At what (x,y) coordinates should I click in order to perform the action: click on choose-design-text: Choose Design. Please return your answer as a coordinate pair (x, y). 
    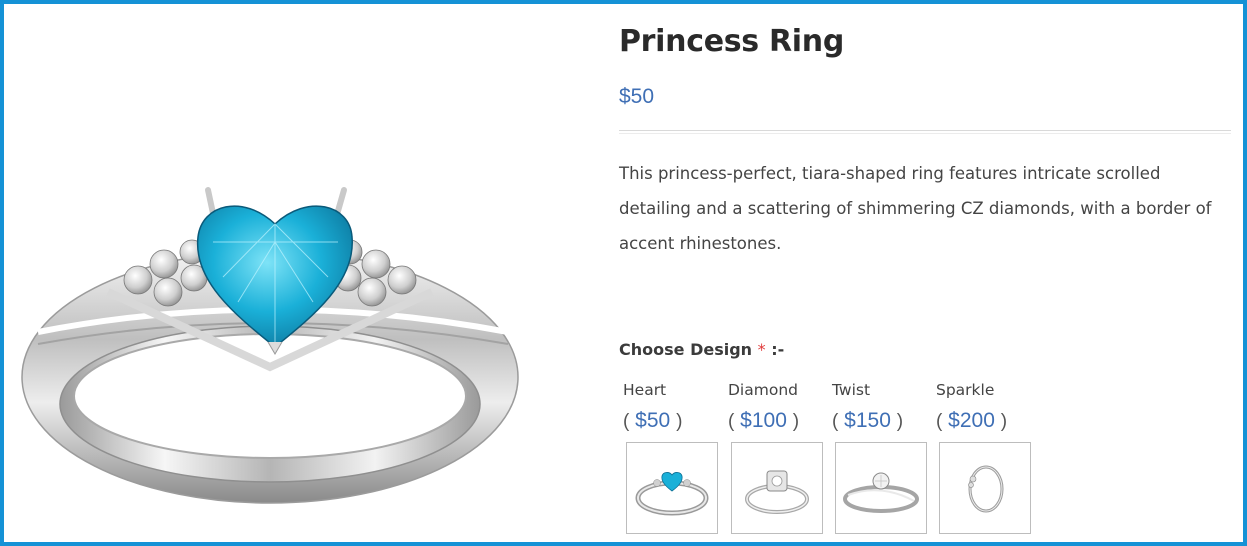
    Looking at the image, I should click on (686, 349).